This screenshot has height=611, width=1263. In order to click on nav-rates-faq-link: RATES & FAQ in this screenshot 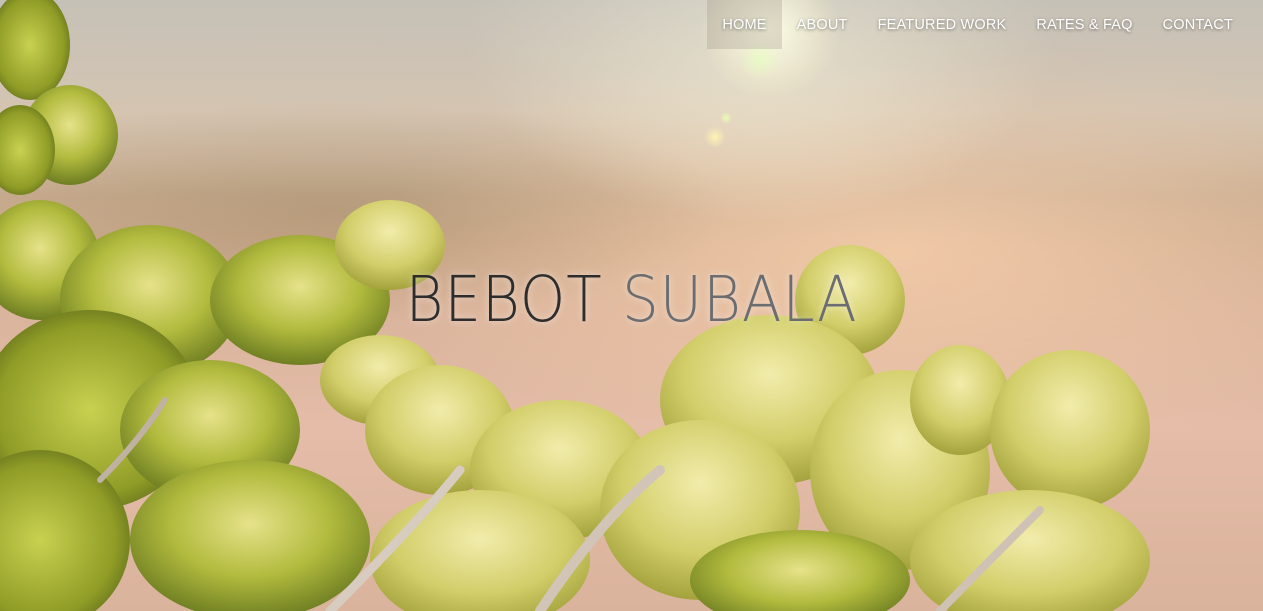, I will do `click(1084, 24)`.